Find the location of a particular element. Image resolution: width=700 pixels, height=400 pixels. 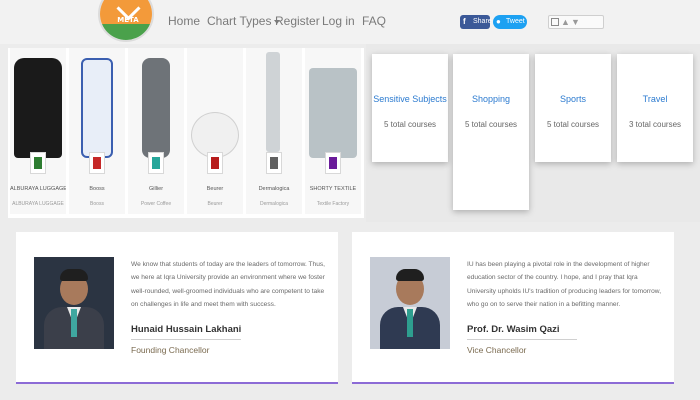

nav-chart-types: Chart Types is located at coordinates (244, 21).